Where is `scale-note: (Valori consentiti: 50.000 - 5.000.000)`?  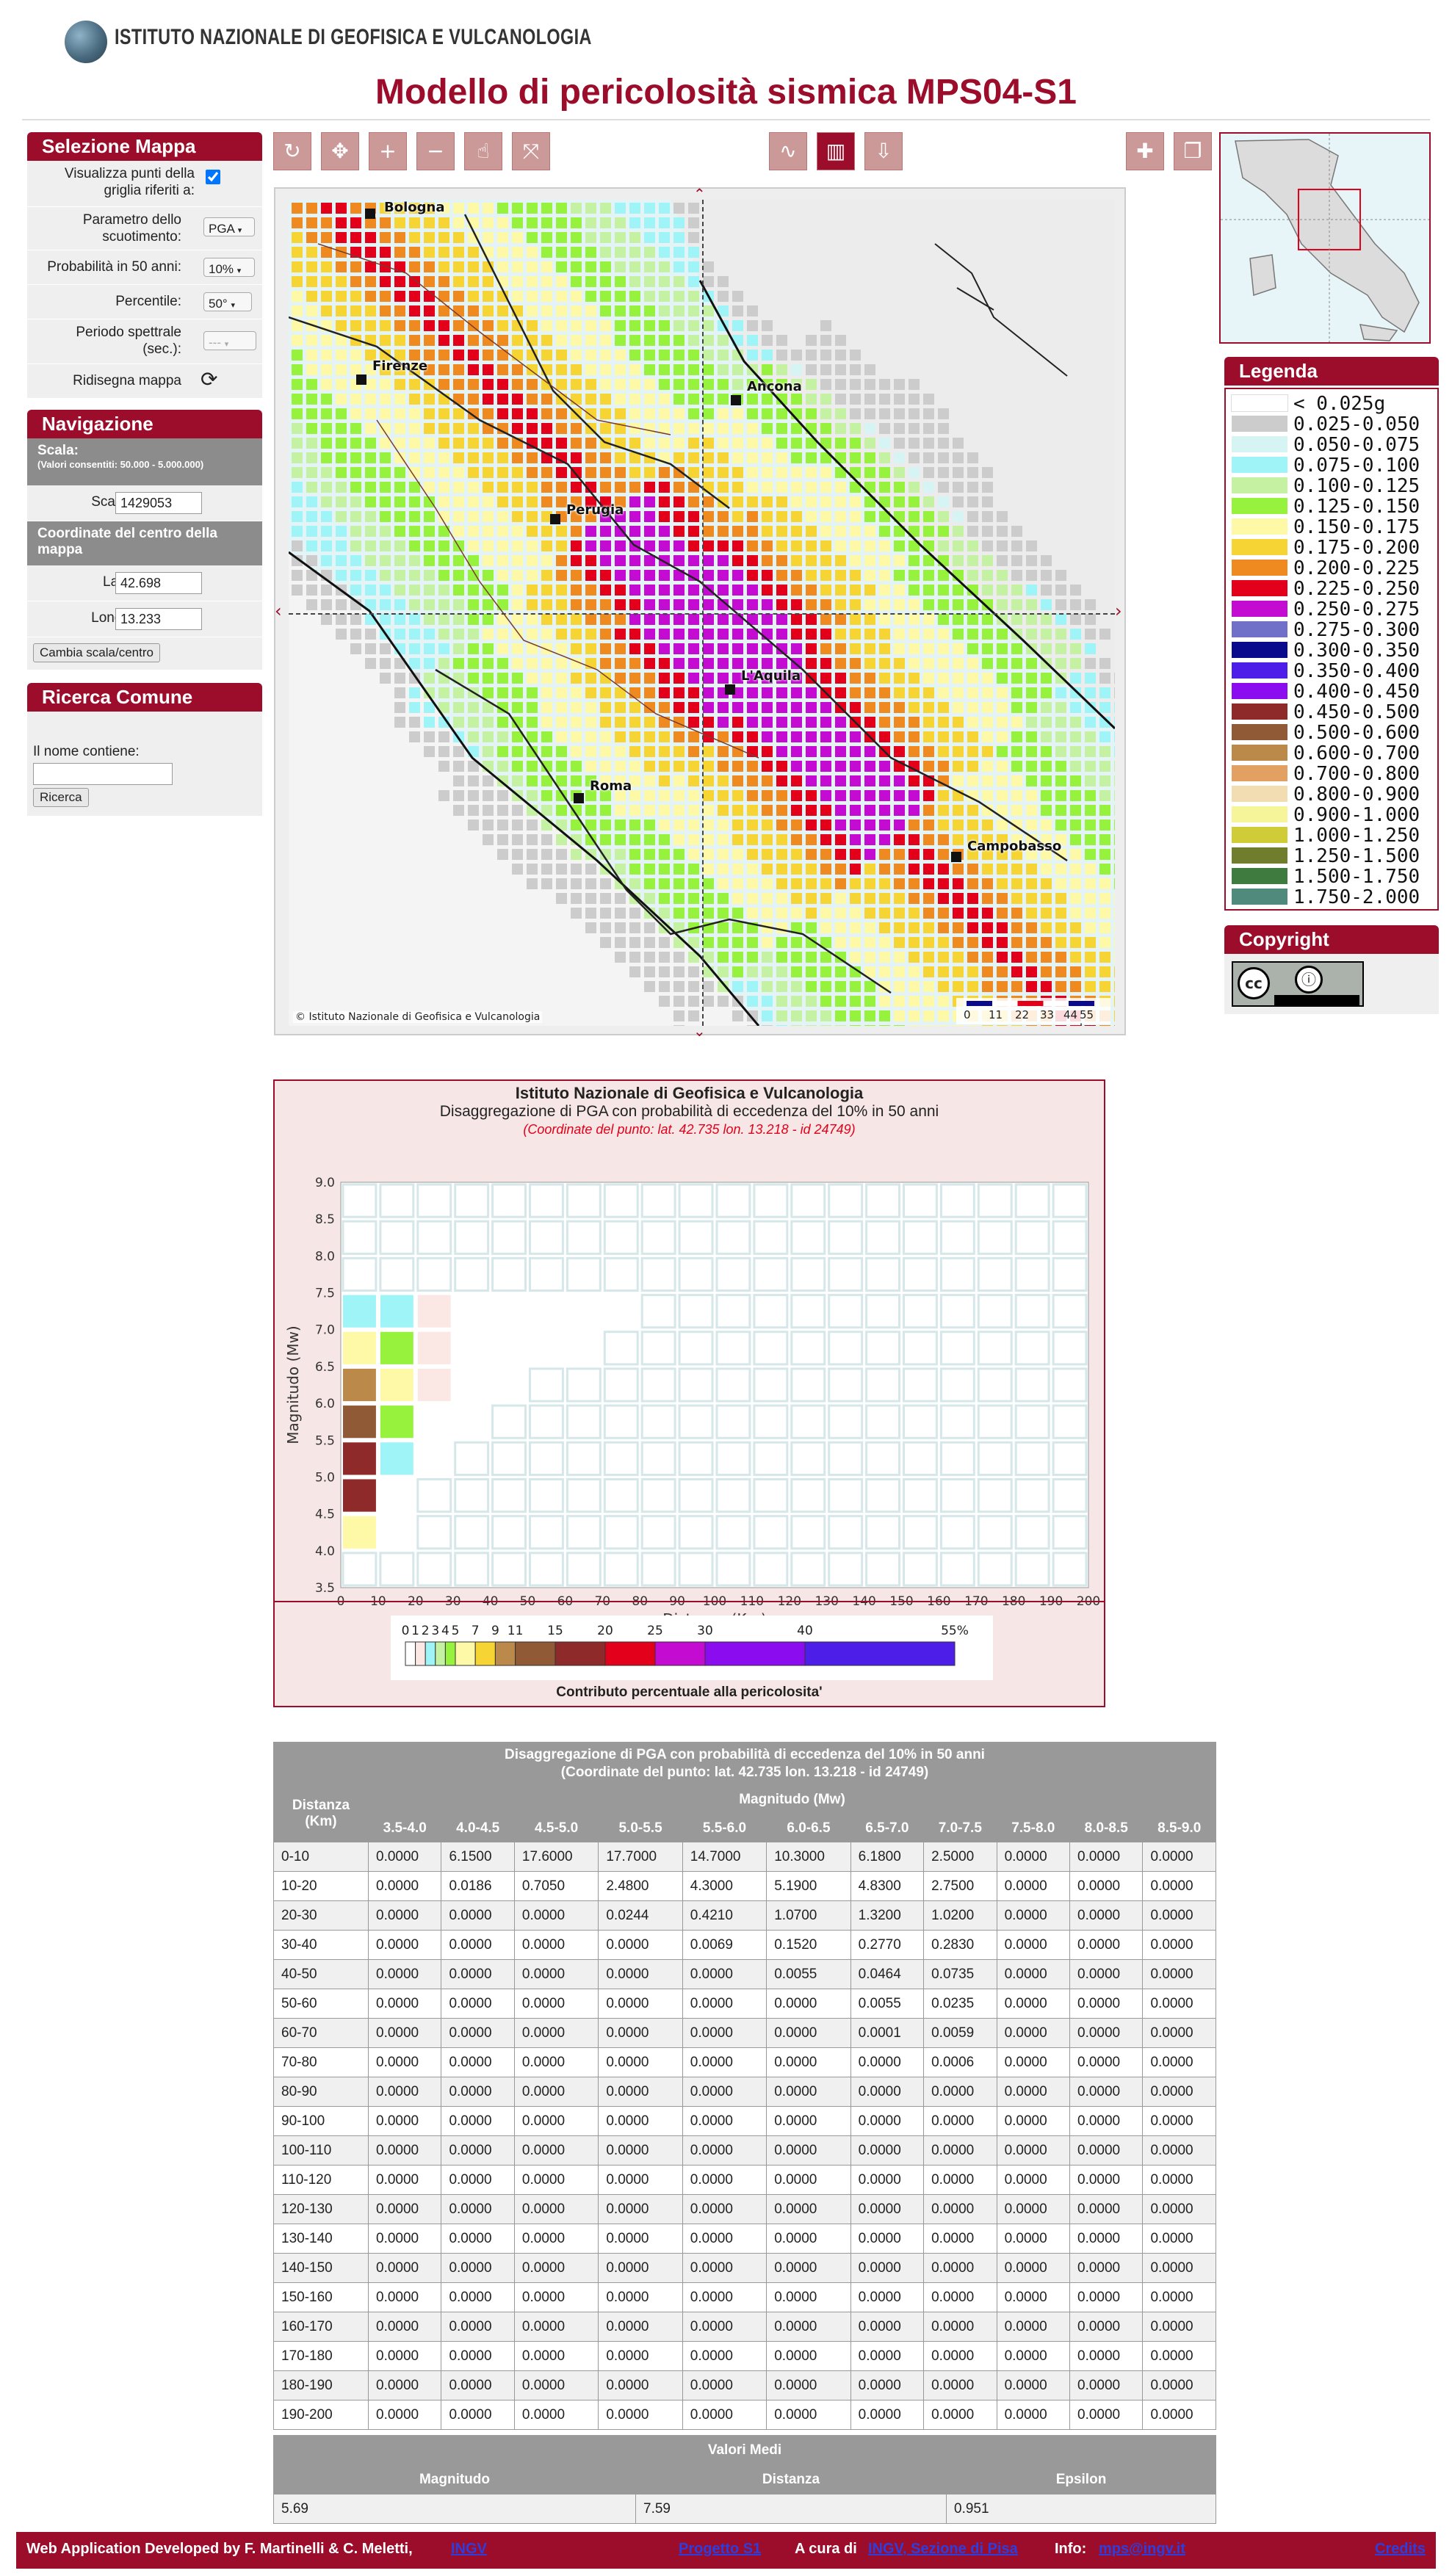
scale-note: (Valori consentiti: 50.000 - 5.000.000) is located at coordinates (120, 464).